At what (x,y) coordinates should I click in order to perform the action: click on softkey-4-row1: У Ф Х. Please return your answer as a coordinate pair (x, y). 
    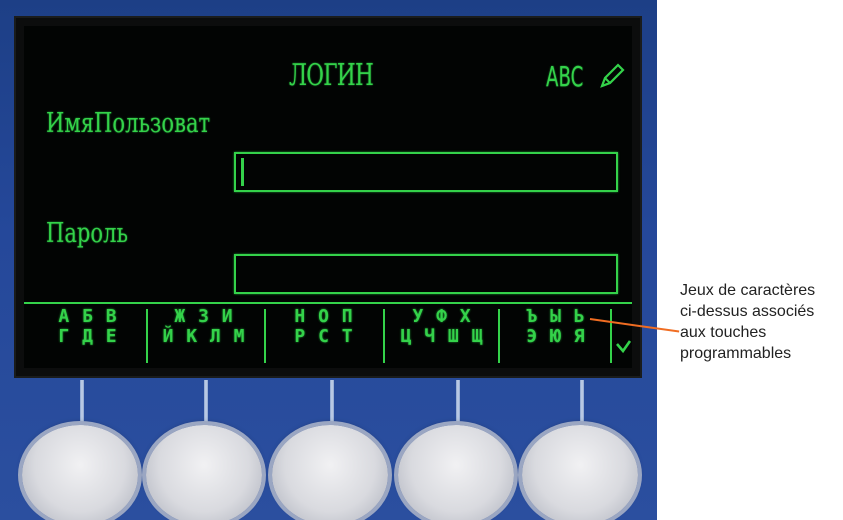
    Looking at the image, I should click on (442, 316).